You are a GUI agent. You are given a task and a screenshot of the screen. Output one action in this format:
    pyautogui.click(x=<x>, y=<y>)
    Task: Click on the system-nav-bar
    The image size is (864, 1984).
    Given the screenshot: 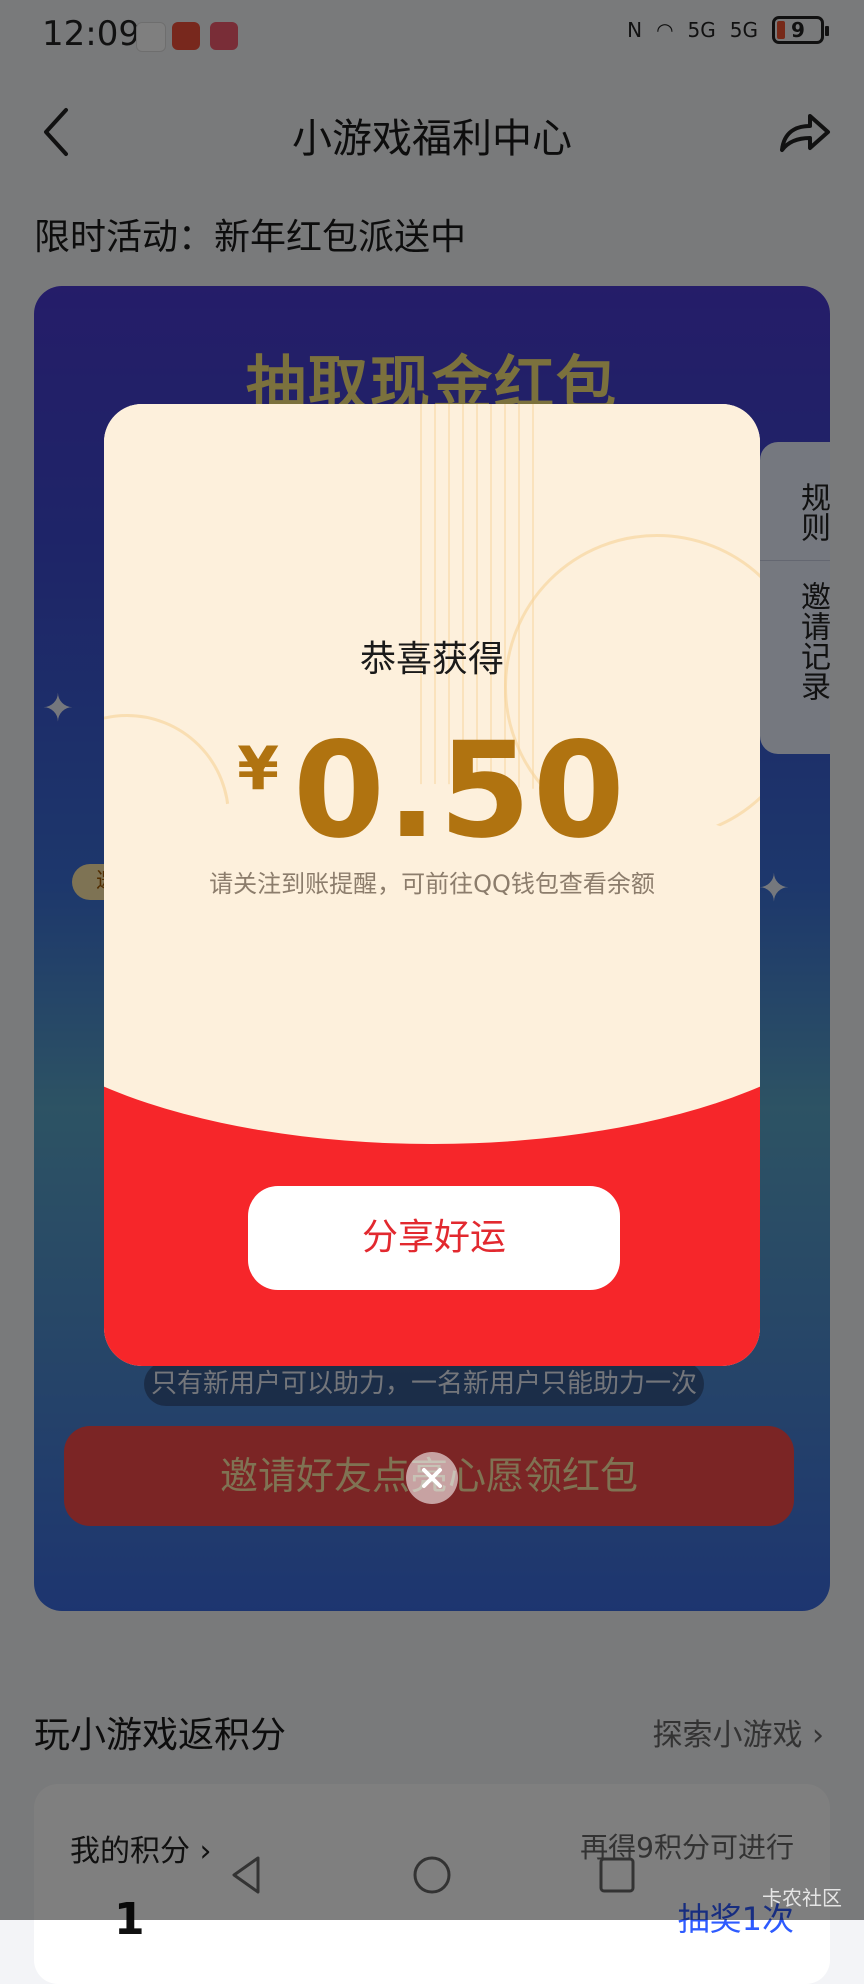 What is the action you would take?
    pyautogui.click(x=432, y=1875)
    